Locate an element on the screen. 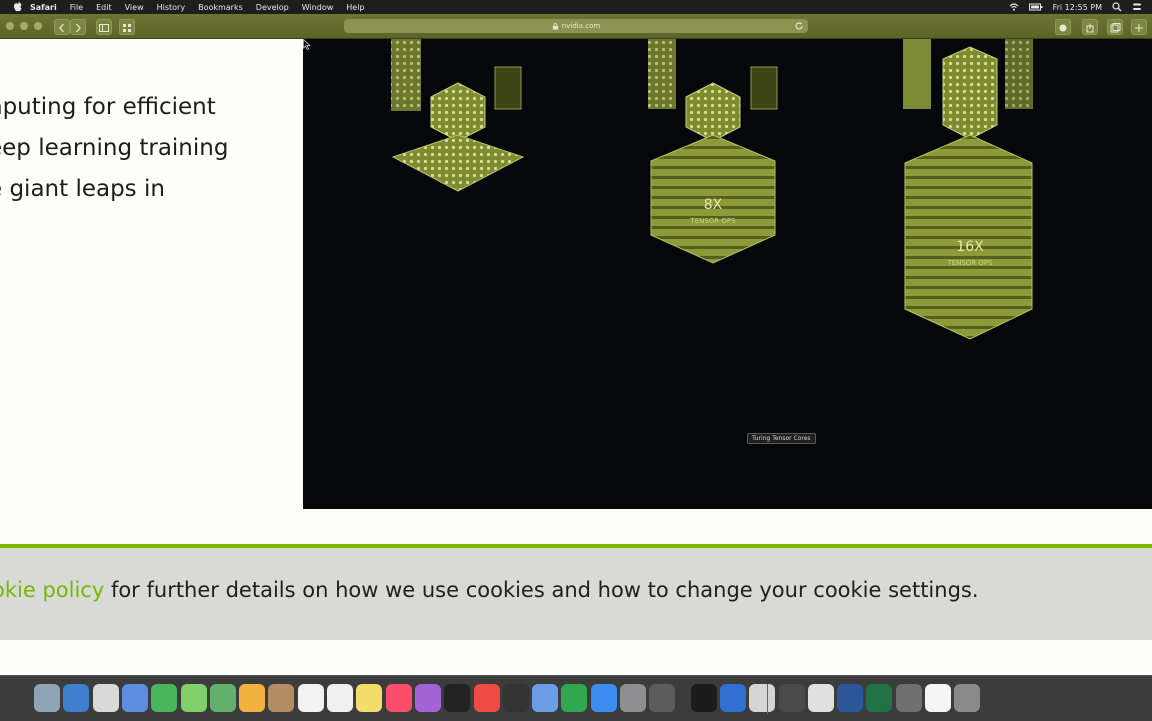  preferences-icon is located at coordinates (633, 698).